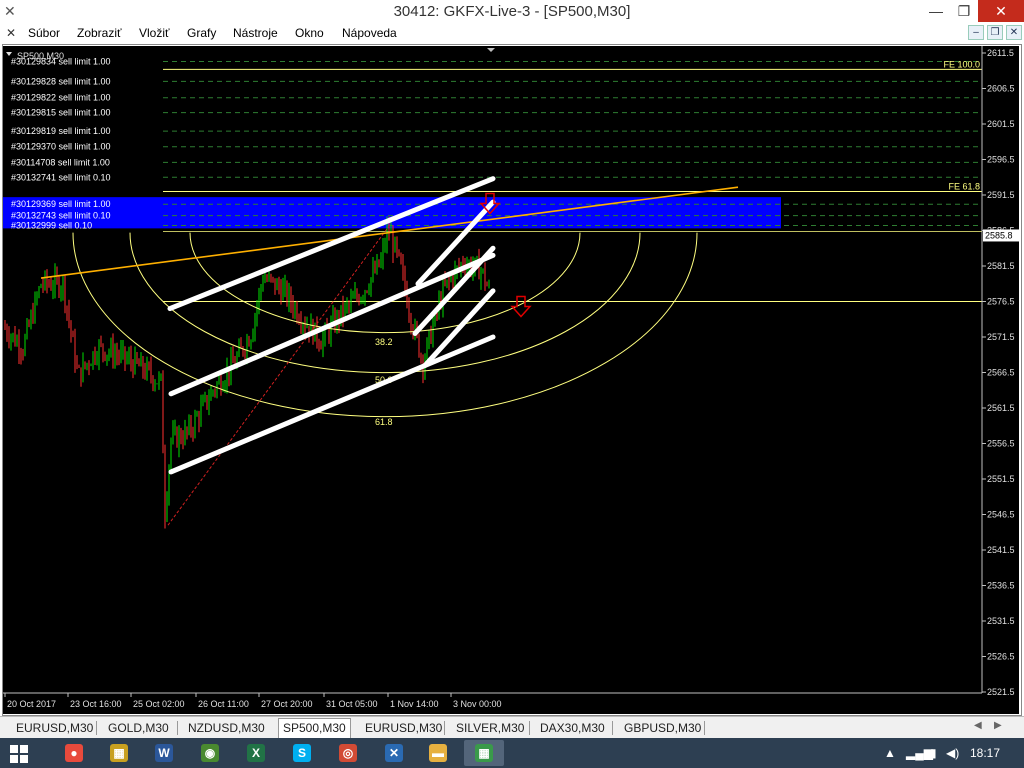  What do you see at coordinates (964, 186) in the screenshot?
I see `fibo-expansion-label: FE 61.8` at bounding box center [964, 186].